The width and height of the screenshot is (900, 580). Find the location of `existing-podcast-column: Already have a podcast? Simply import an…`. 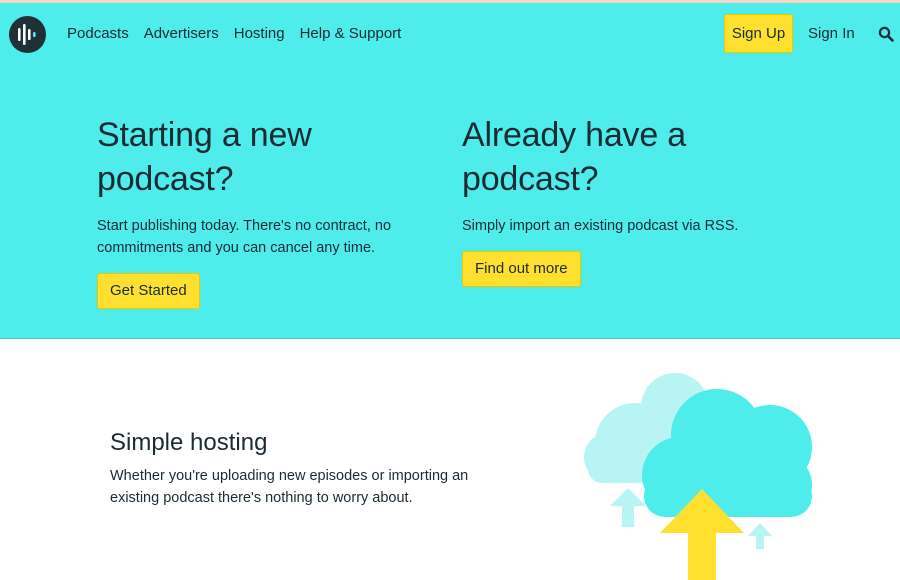

existing-podcast-column: Already have a podcast? Simply import an… is located at coordinates (627, 200).